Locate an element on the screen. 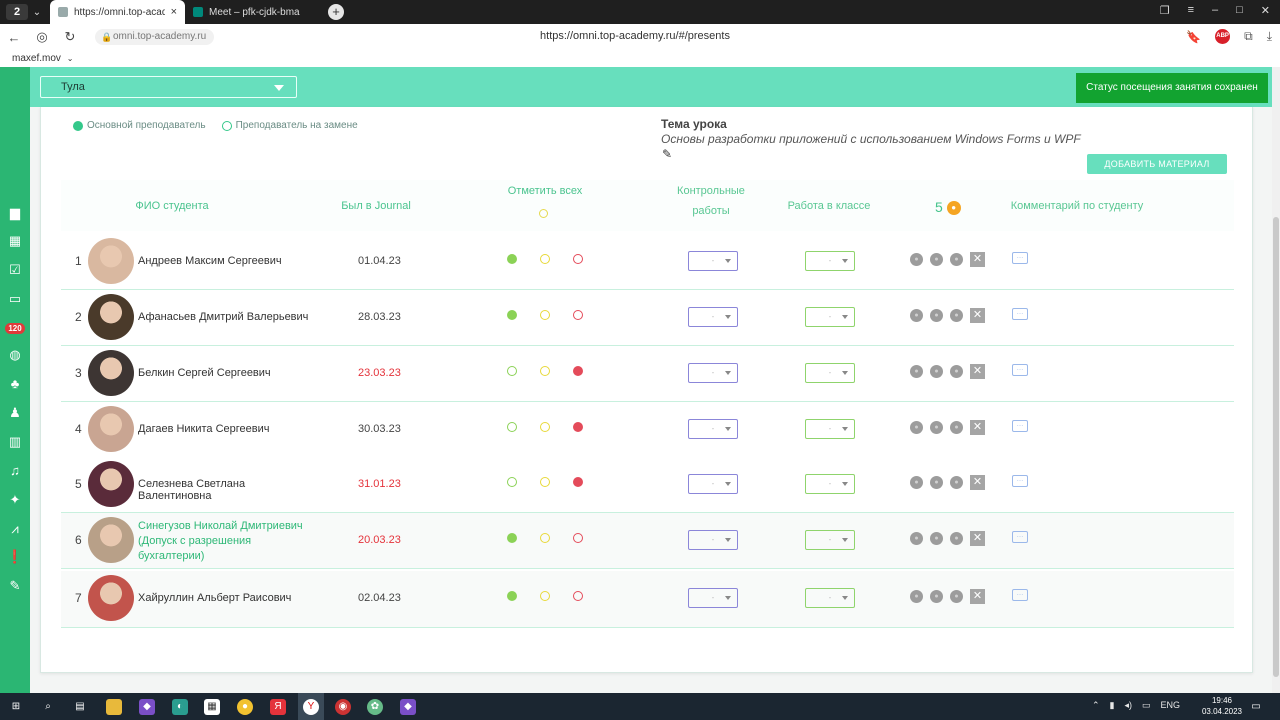  bell-icon: ♫ is located at coordinates (15, 471).